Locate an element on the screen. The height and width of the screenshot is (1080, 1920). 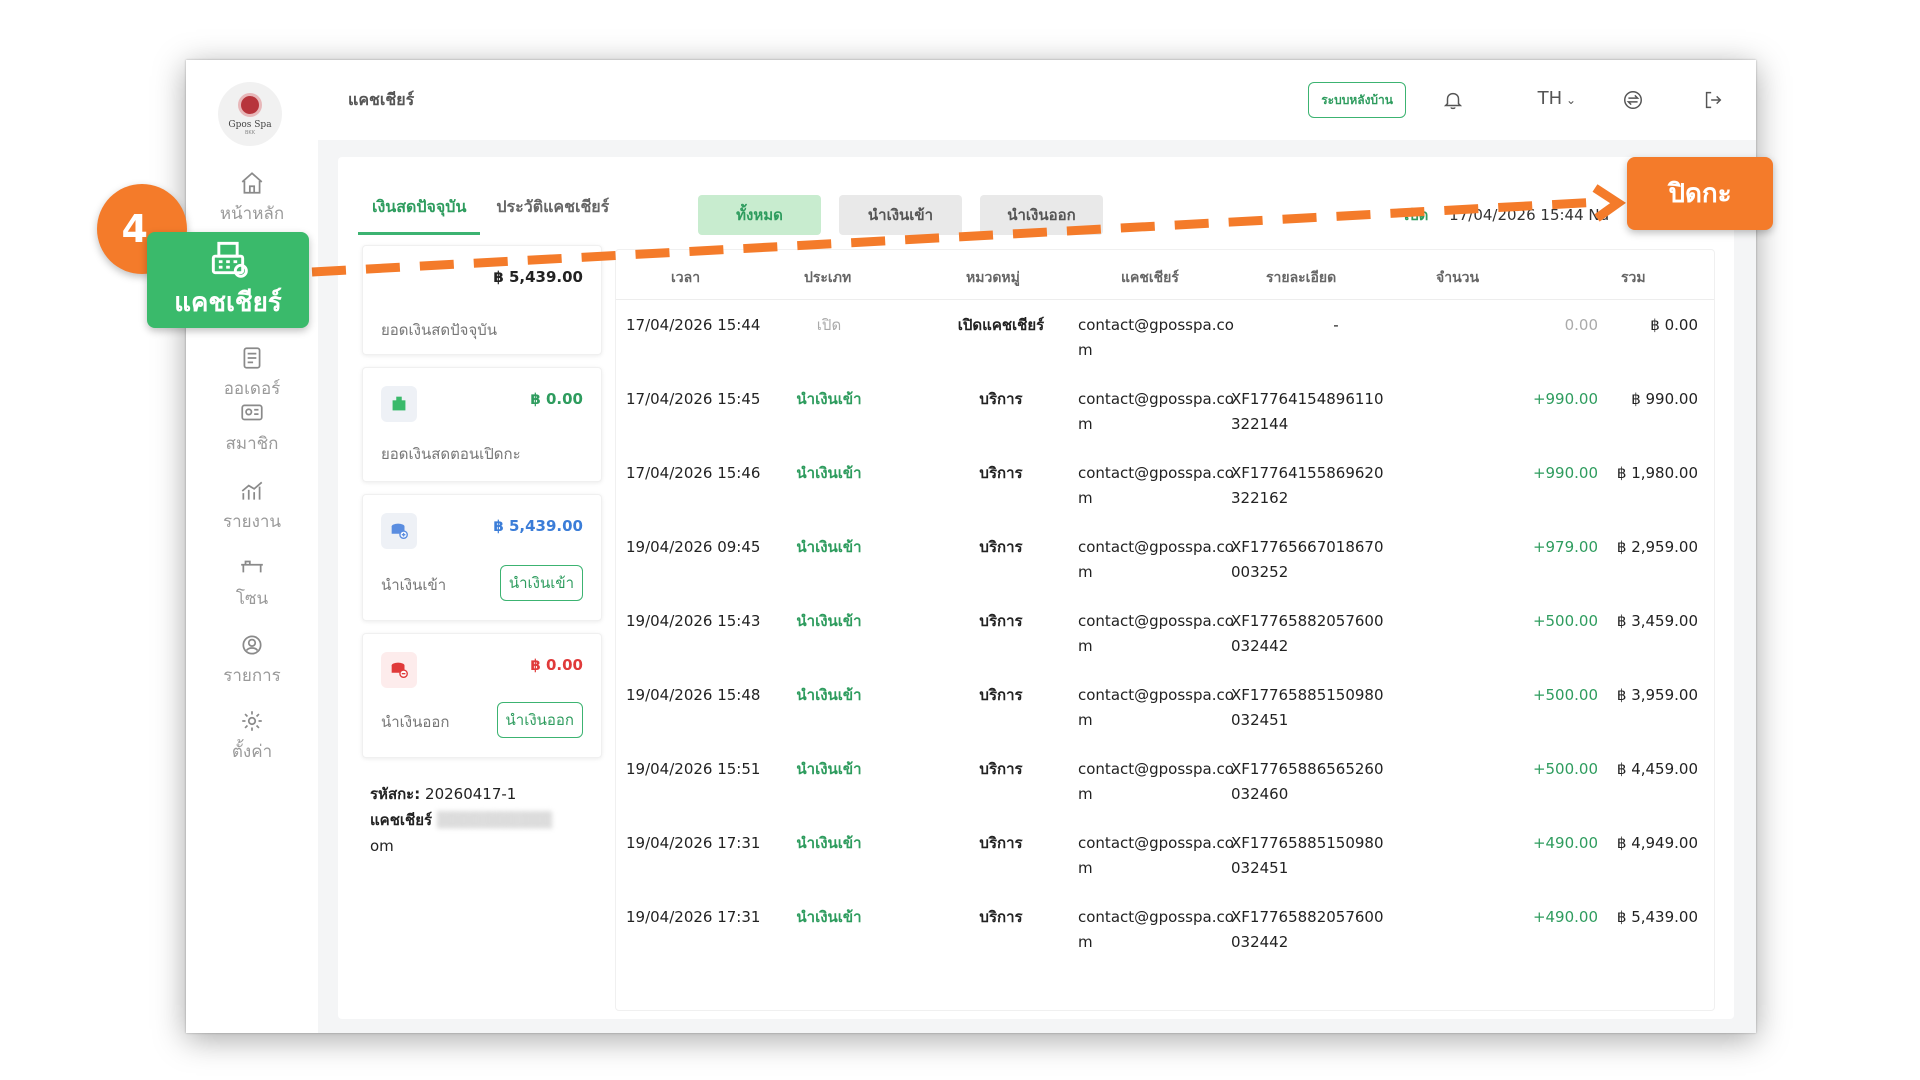
sidebar-item-label: รายการ is located at coordinates (252, 676).